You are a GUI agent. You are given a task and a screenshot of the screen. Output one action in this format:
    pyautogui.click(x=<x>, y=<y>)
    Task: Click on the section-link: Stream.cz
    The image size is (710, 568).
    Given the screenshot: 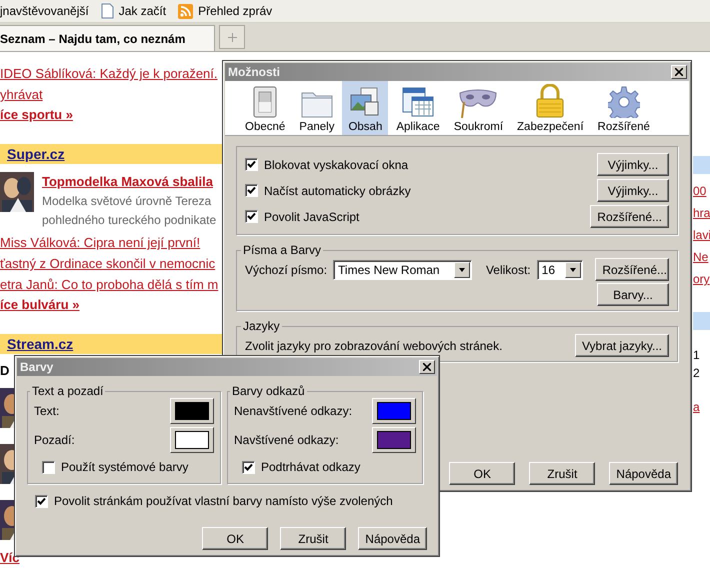 What is the action you would take?
    pyautogui.click(x=40, y=344)
    